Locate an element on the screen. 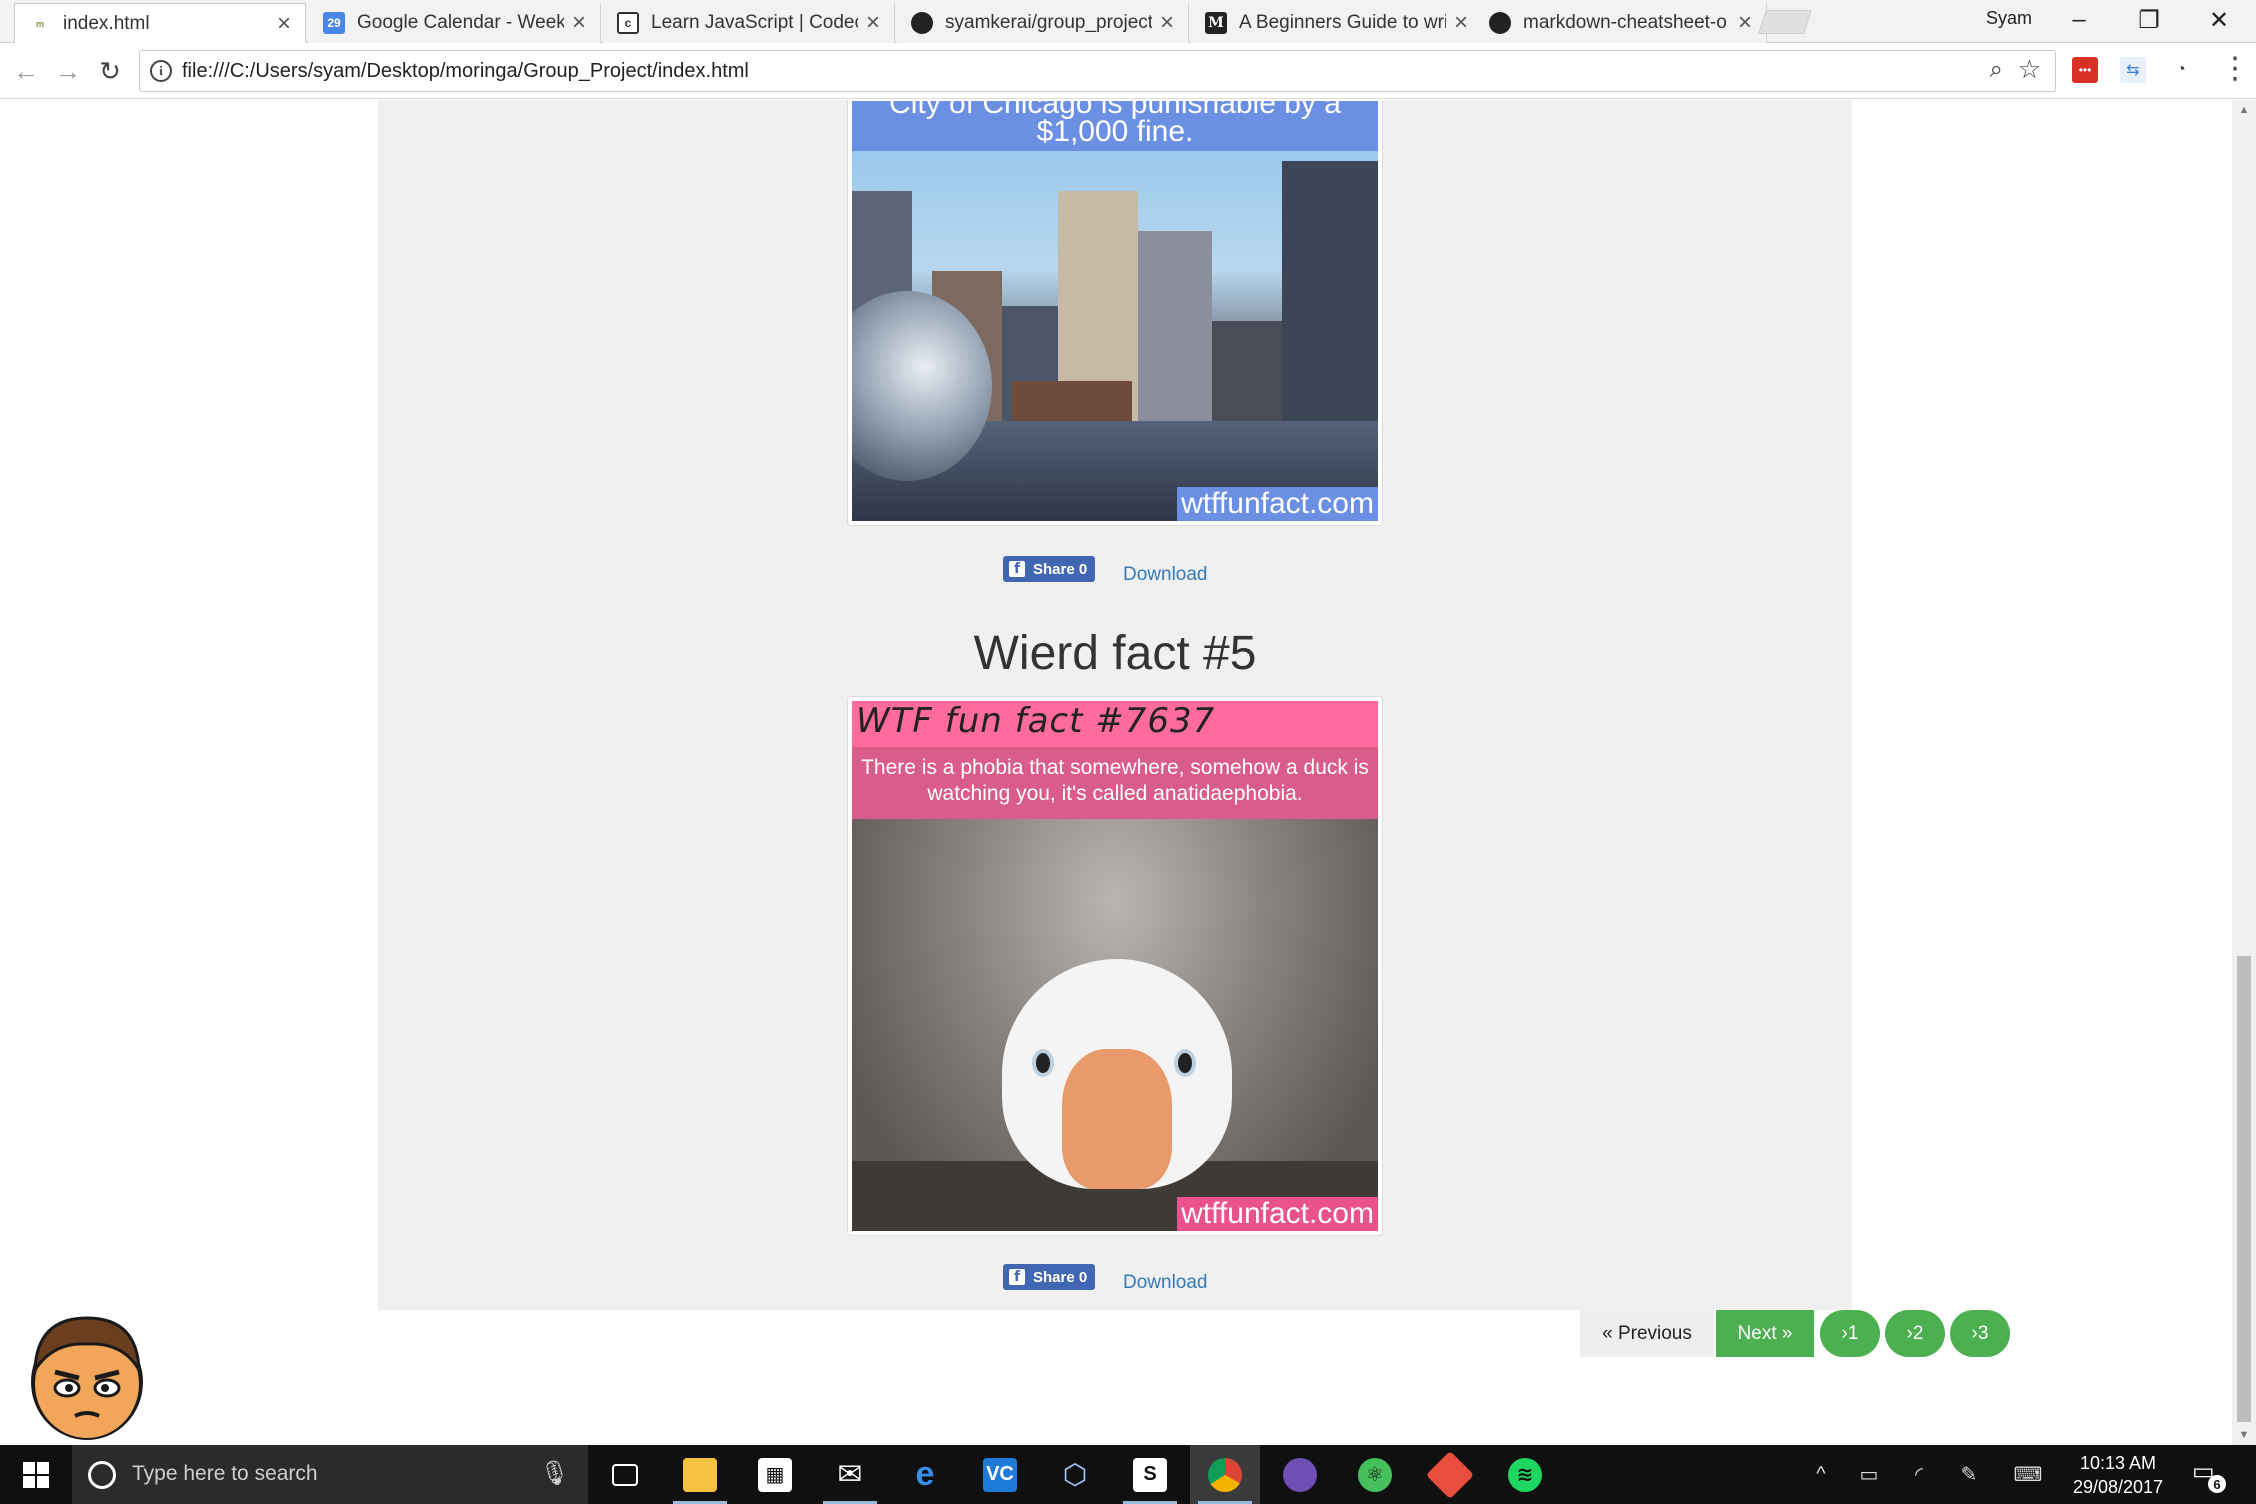 This screenshot has height=1504, width=2256. tab-title: index.html is located at coordinates (106, 23).